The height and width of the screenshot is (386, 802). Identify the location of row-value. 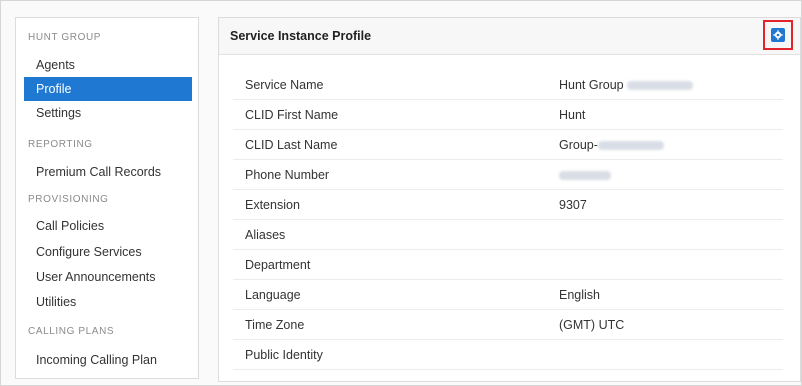
(585, 175).